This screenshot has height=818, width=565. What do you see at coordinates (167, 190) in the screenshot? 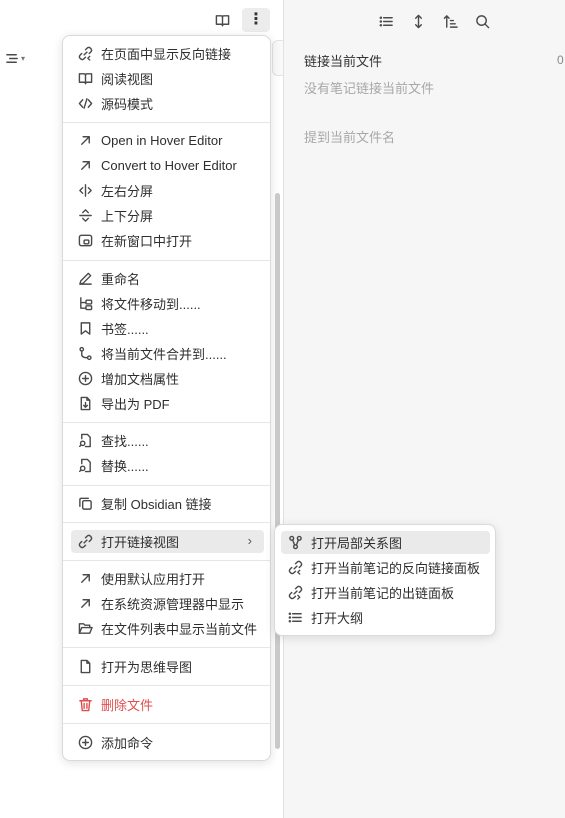
I see `menu-item-split-right: 左右分屏` at bounding box center [167, 190].